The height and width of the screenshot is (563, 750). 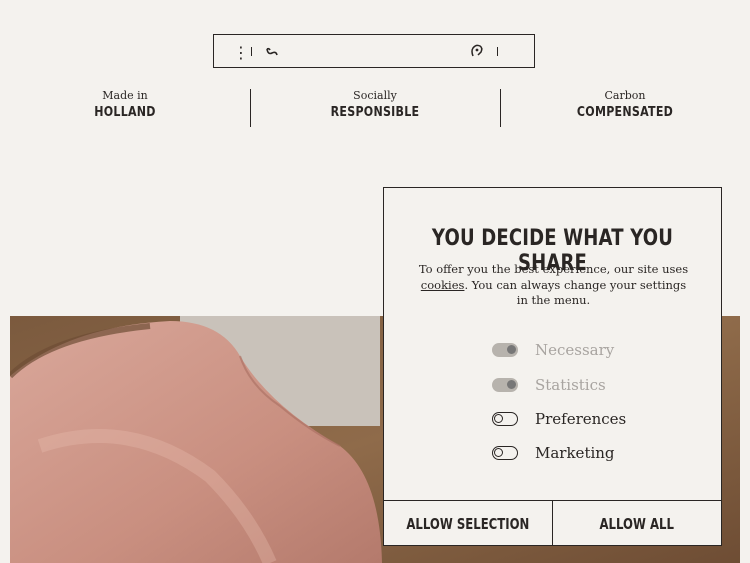 I want to click on allow-all-button: ALLOW ALL, so click(x=637, y=523).